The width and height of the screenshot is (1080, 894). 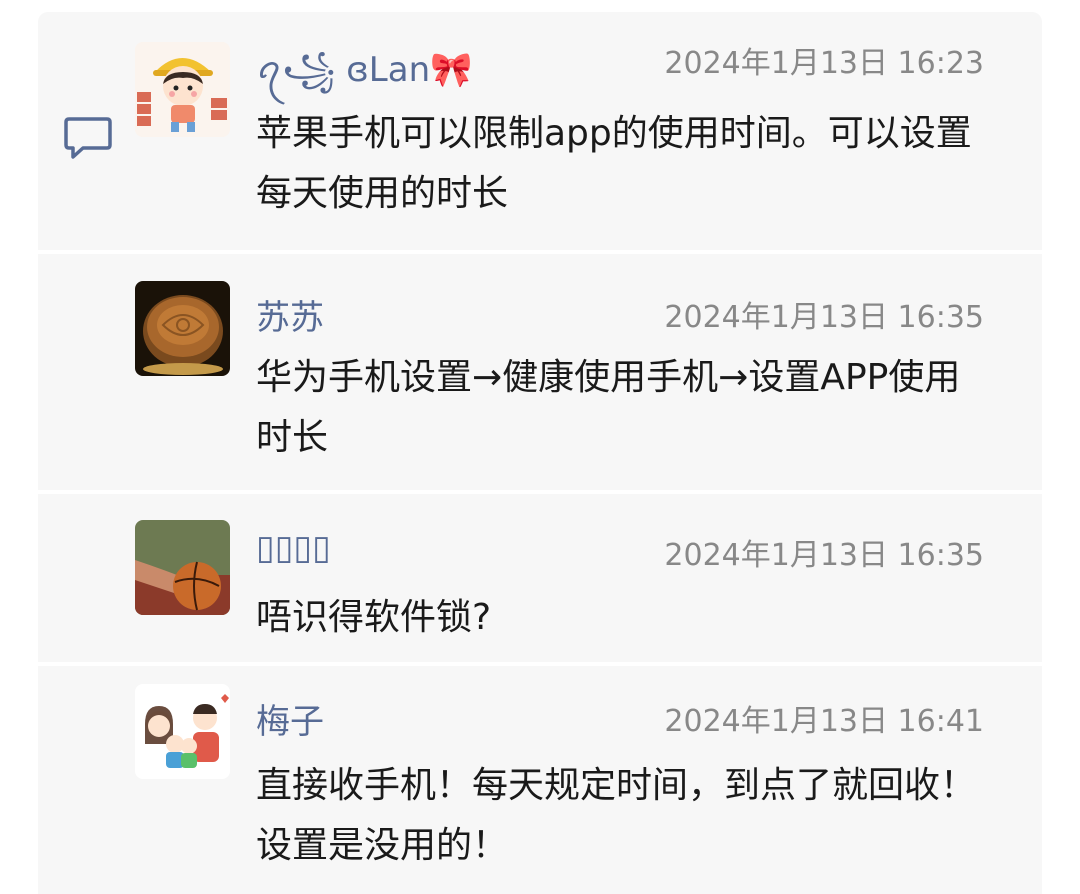 I want to click on comment-time: 2024年1月13日 16:41, so click(x=824, y=721).